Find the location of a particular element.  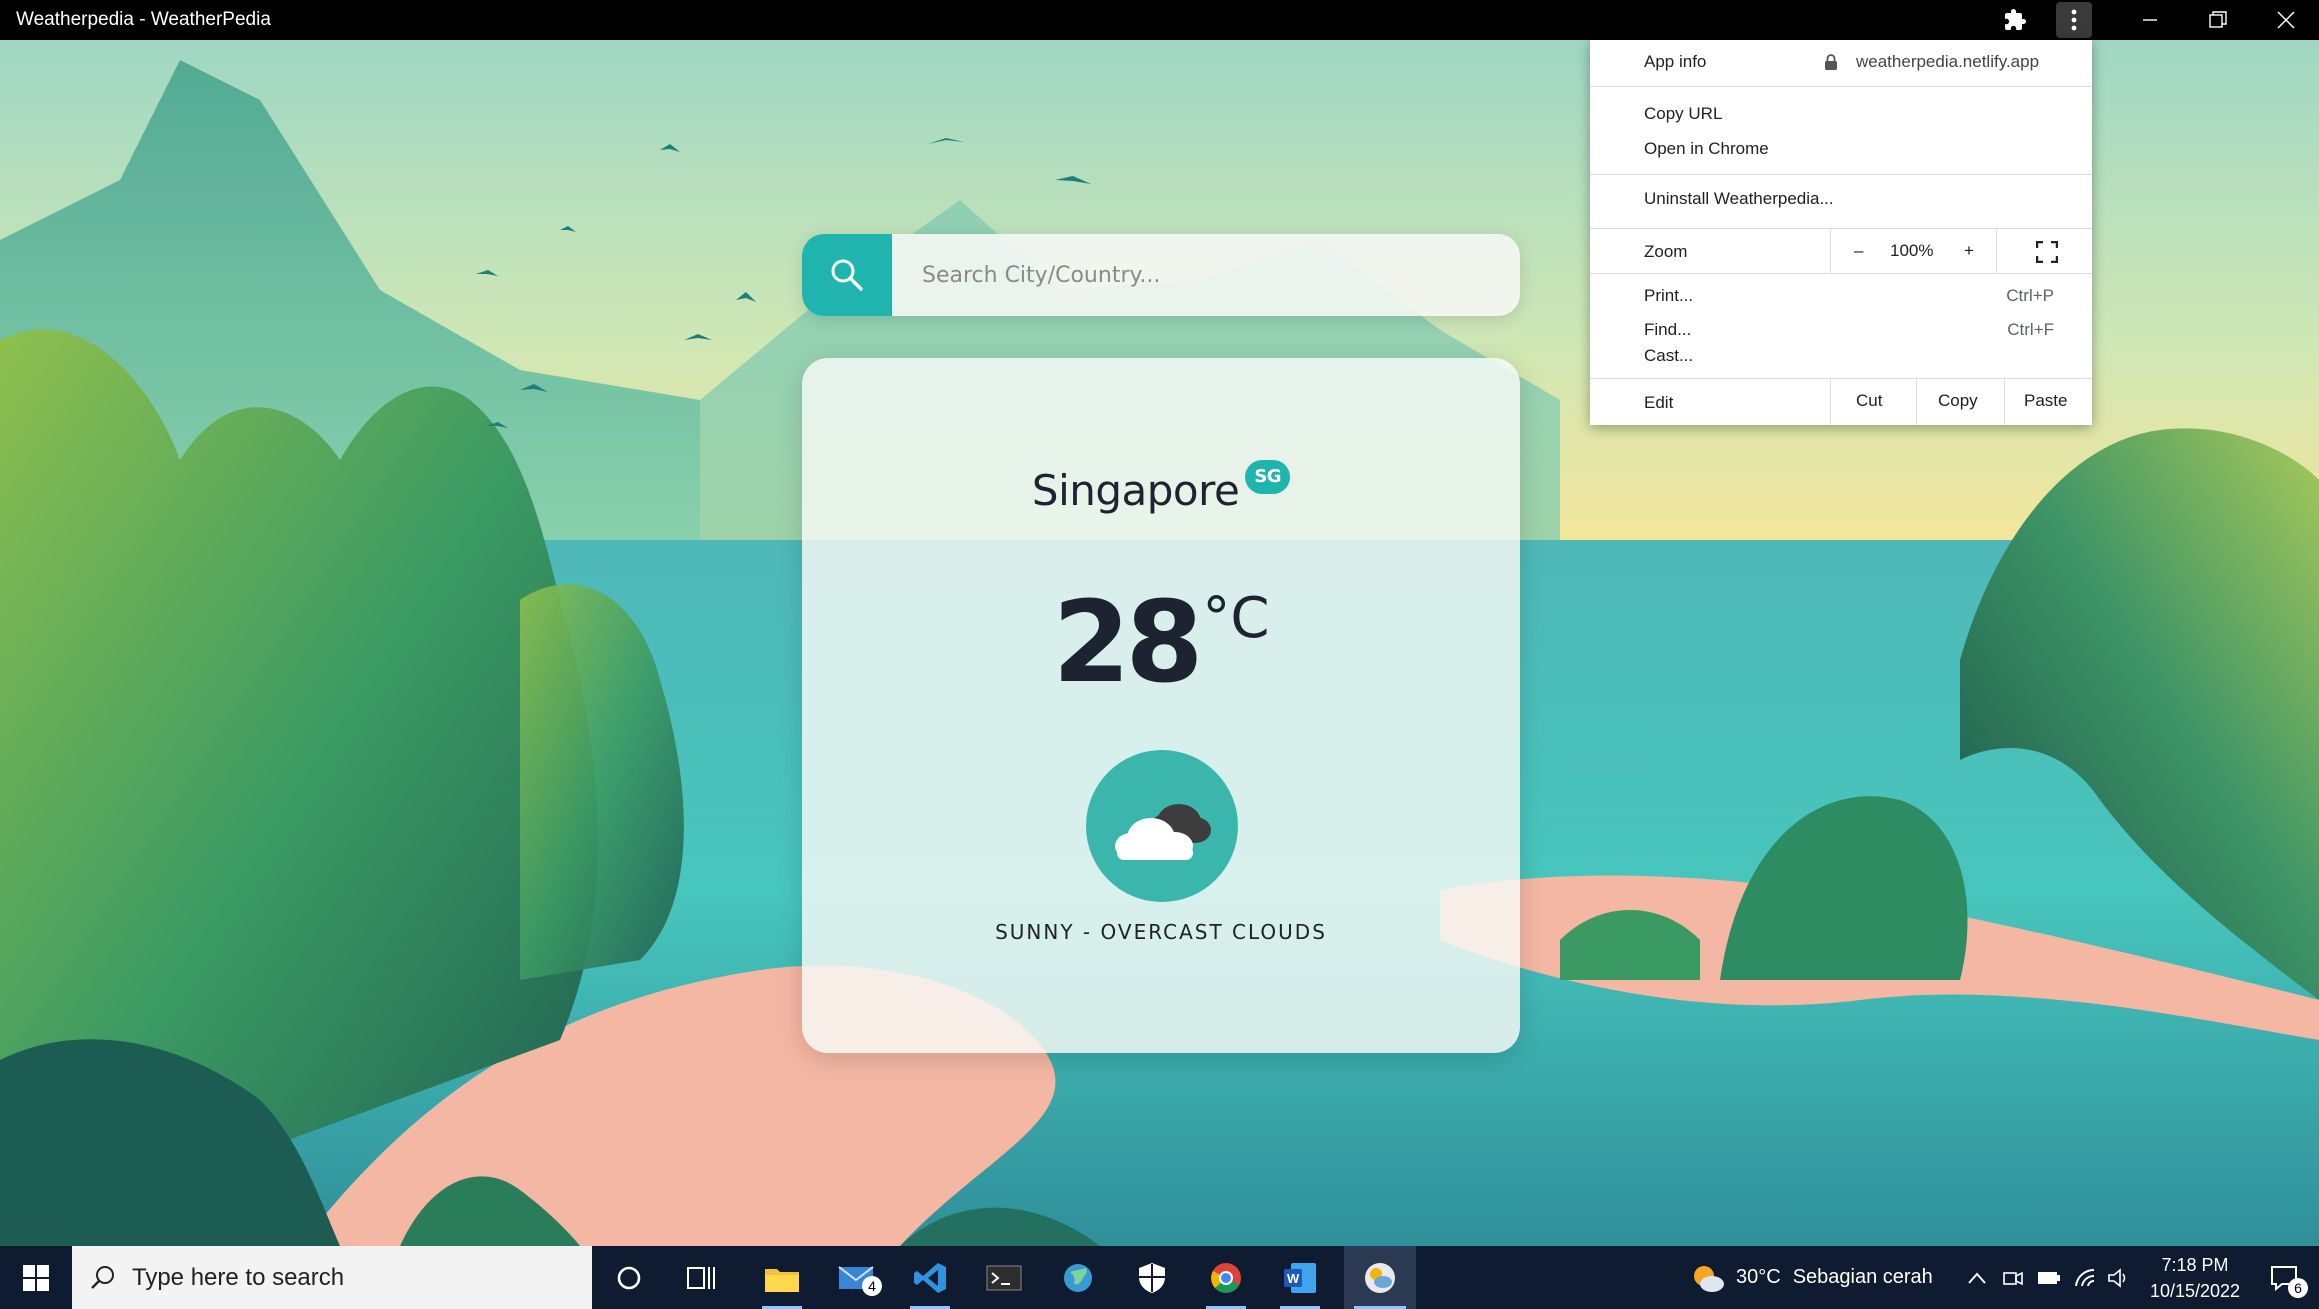

terminal-icon is located at coordinates (1004, 1277).